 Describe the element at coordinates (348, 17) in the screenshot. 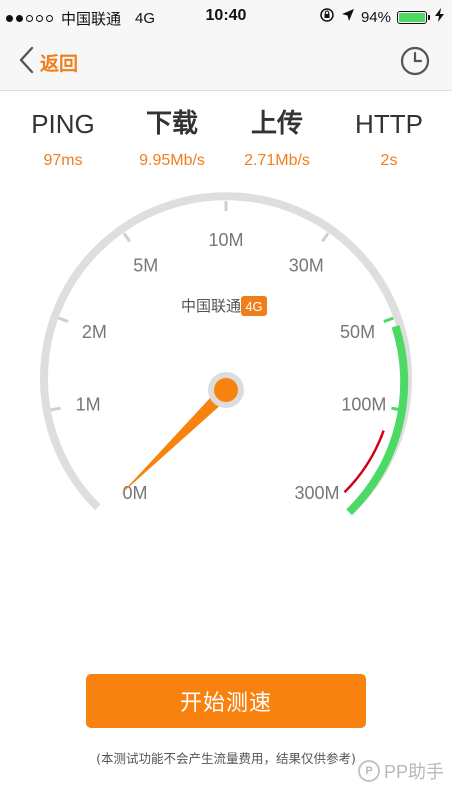

I see `location-arrow-icon` at that location.